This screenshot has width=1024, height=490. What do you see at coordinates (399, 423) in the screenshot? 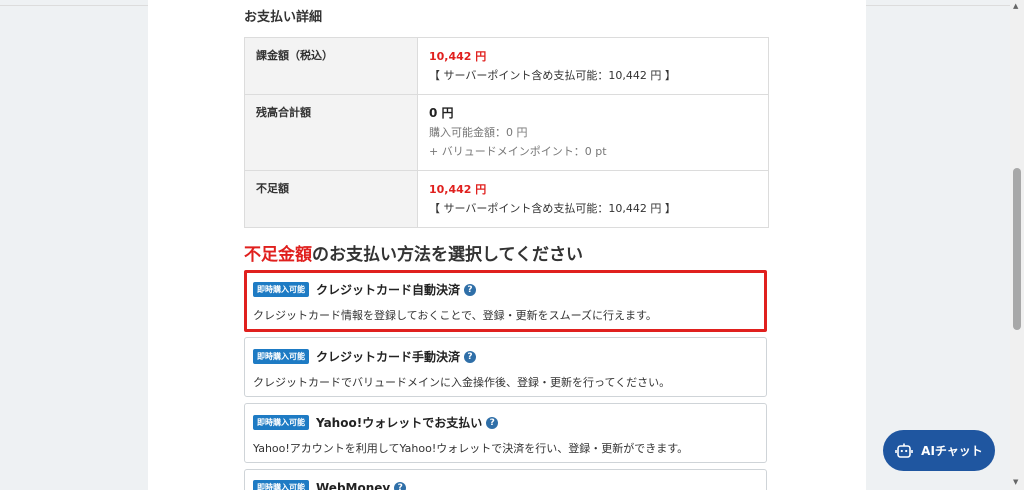
I see `option-title: Yahoo!ウォレットでお支払い` at bounding box center [399, 423].